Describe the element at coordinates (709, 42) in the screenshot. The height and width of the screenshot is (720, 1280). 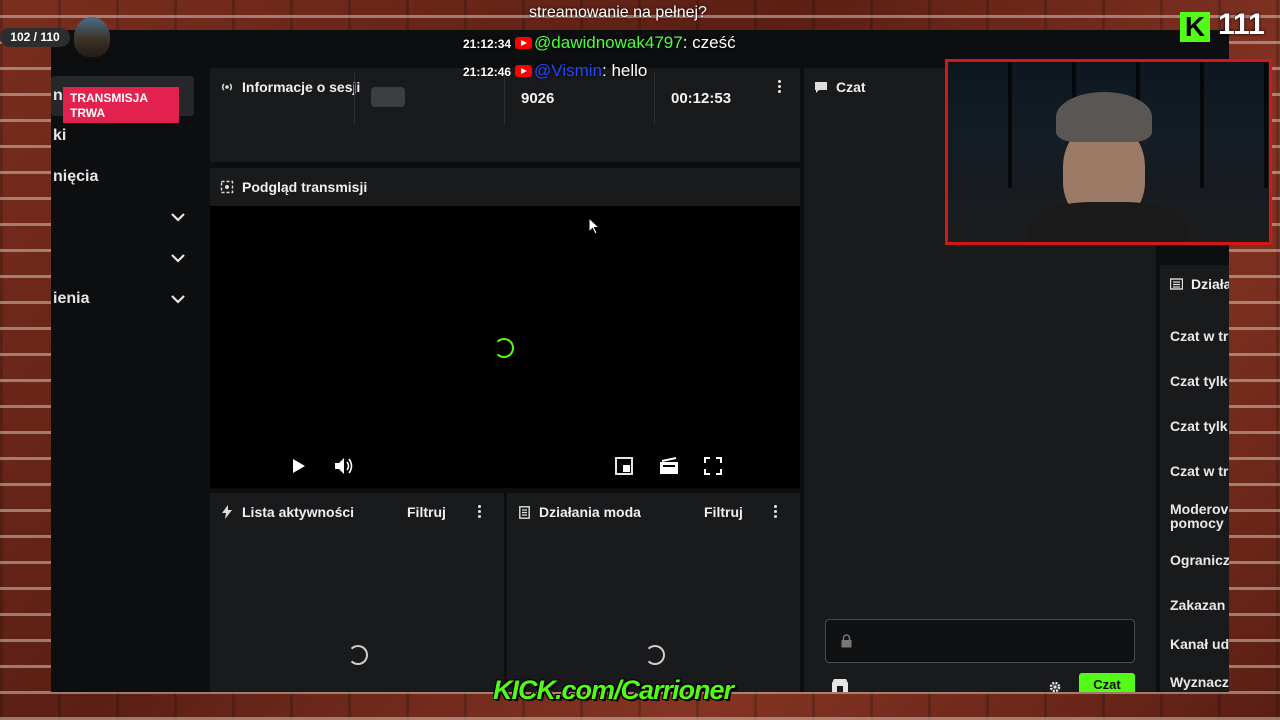
I see `chat-message: : cześć` at that location.